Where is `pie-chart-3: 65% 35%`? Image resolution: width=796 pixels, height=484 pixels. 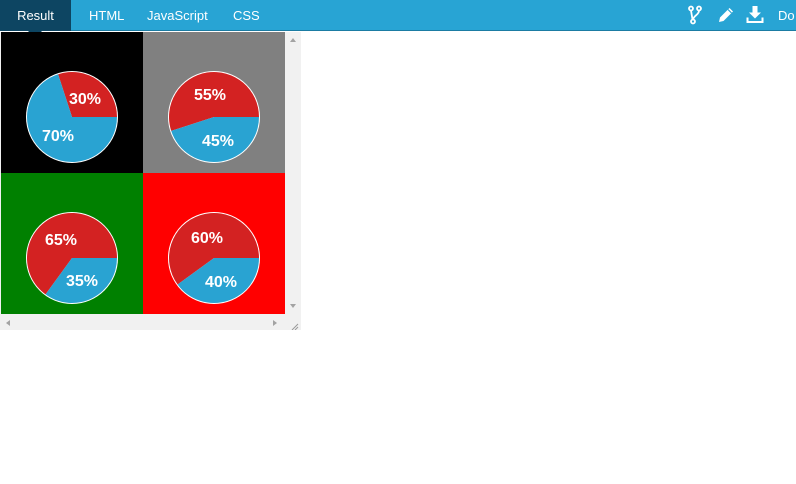 pie-chart-3: 65% 35% is located at coordinates (72, 243).